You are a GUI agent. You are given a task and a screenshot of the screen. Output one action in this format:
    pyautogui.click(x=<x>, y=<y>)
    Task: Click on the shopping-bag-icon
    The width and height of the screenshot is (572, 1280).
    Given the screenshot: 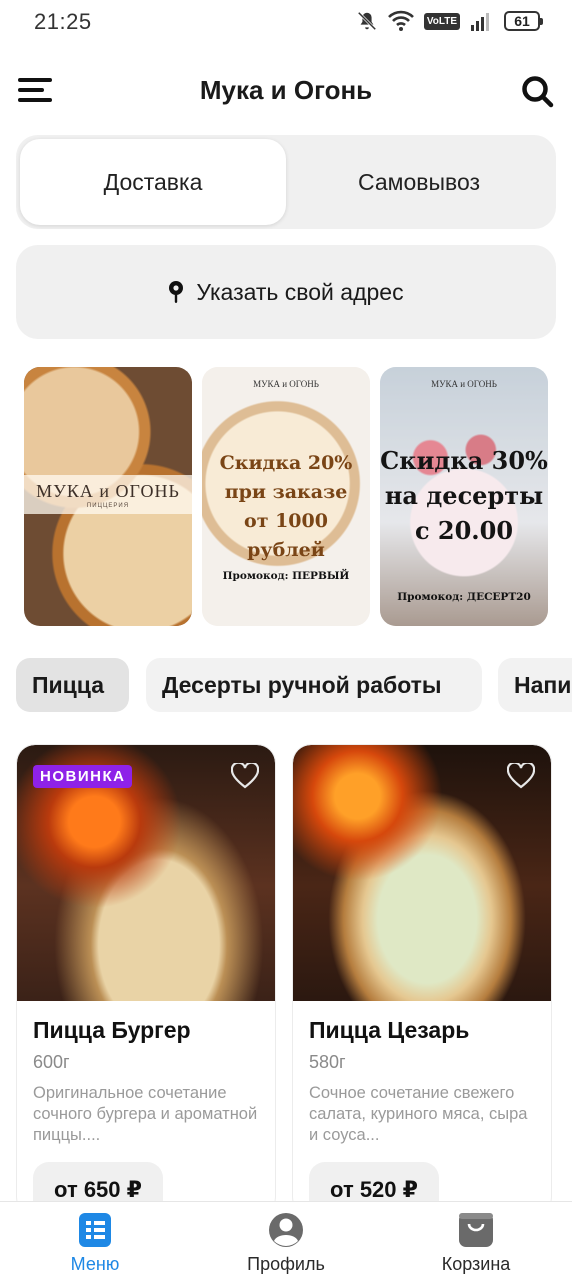 What is the action you would take?
    pyautogui.click(x=476, y=1230)
    